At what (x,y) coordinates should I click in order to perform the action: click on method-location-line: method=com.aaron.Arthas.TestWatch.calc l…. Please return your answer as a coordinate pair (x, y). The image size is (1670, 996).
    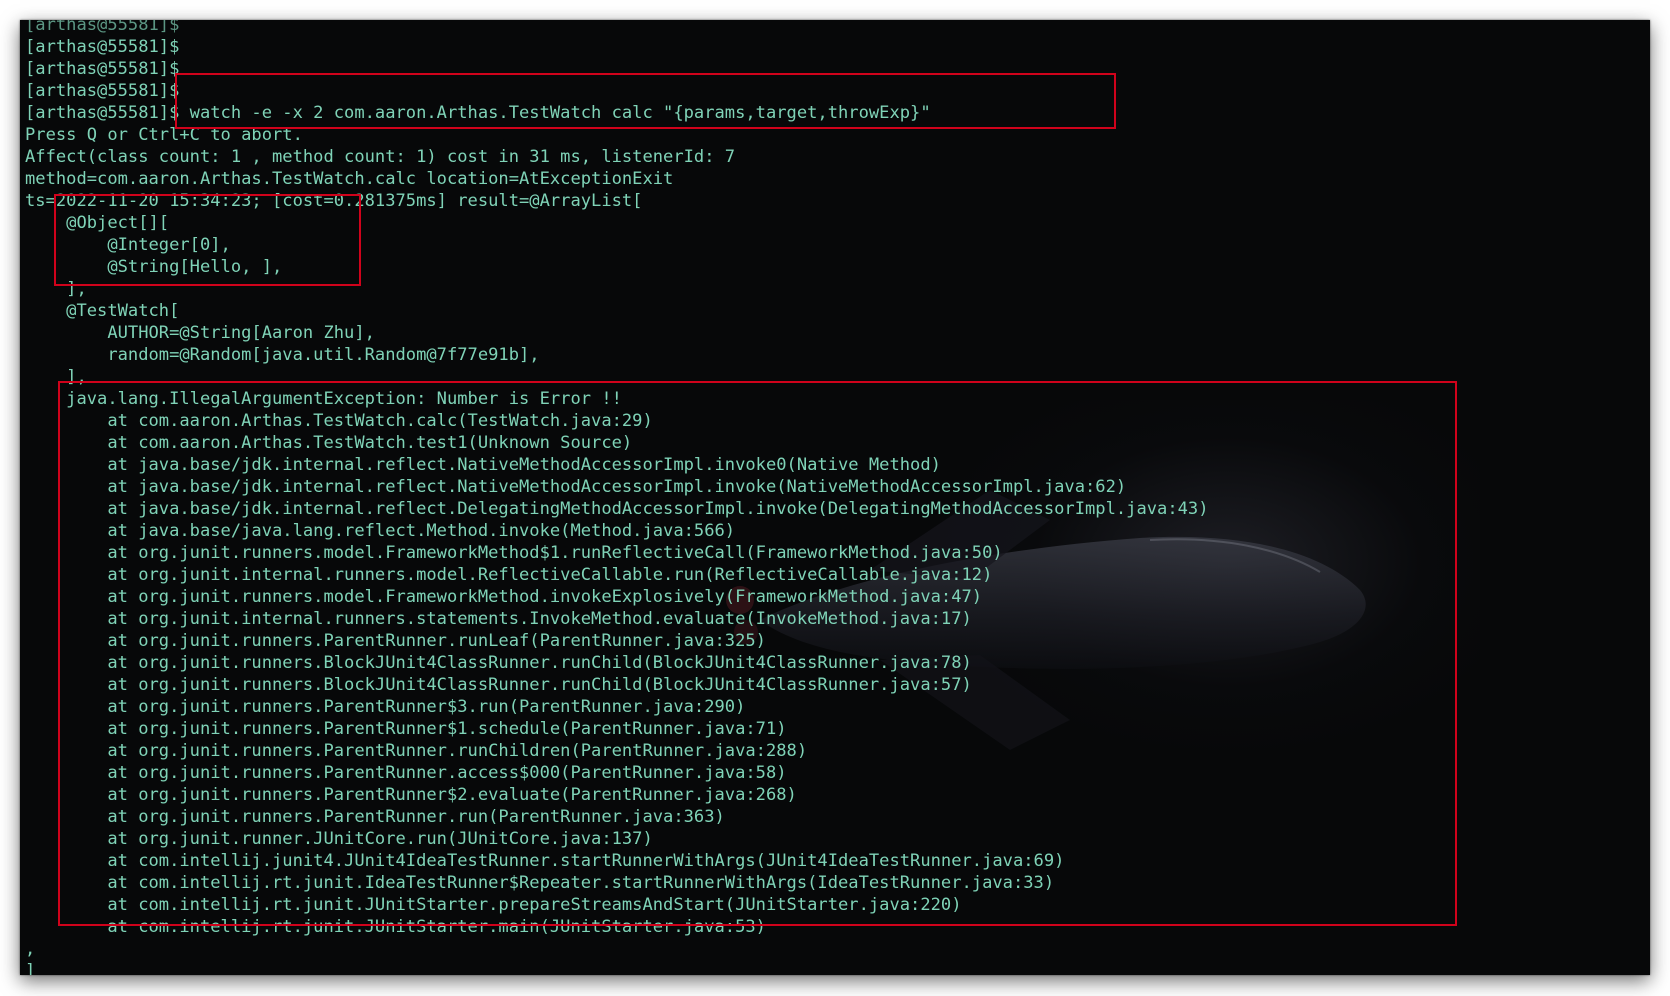
    Looking at the image, I should click on (349, 179).